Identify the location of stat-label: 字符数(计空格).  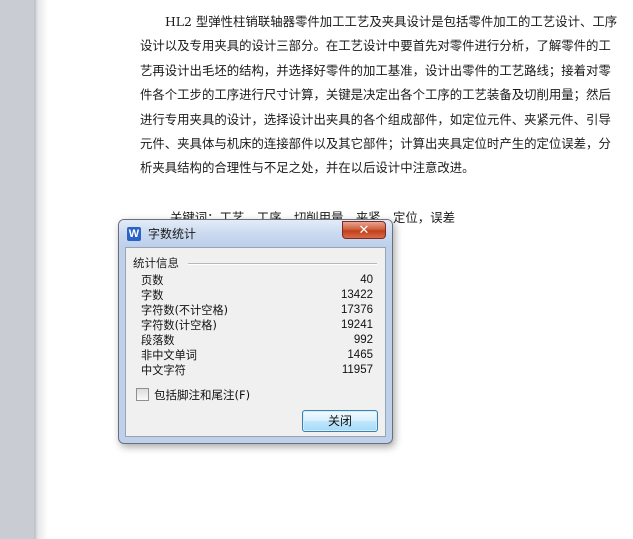
(179, 325).